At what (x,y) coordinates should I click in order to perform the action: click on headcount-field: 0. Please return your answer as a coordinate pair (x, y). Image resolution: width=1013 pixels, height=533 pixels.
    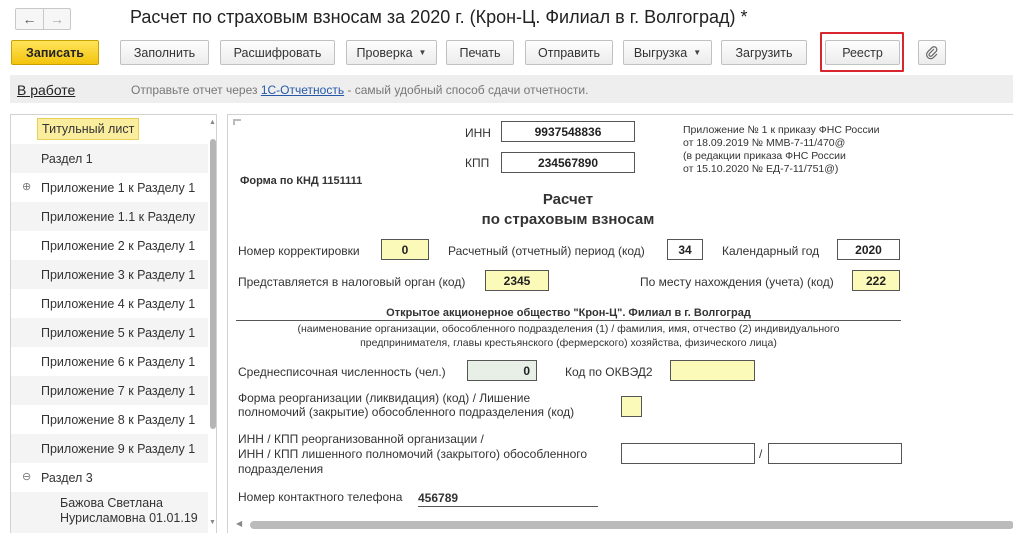
    Looking at the image, I should click on (502, 370).